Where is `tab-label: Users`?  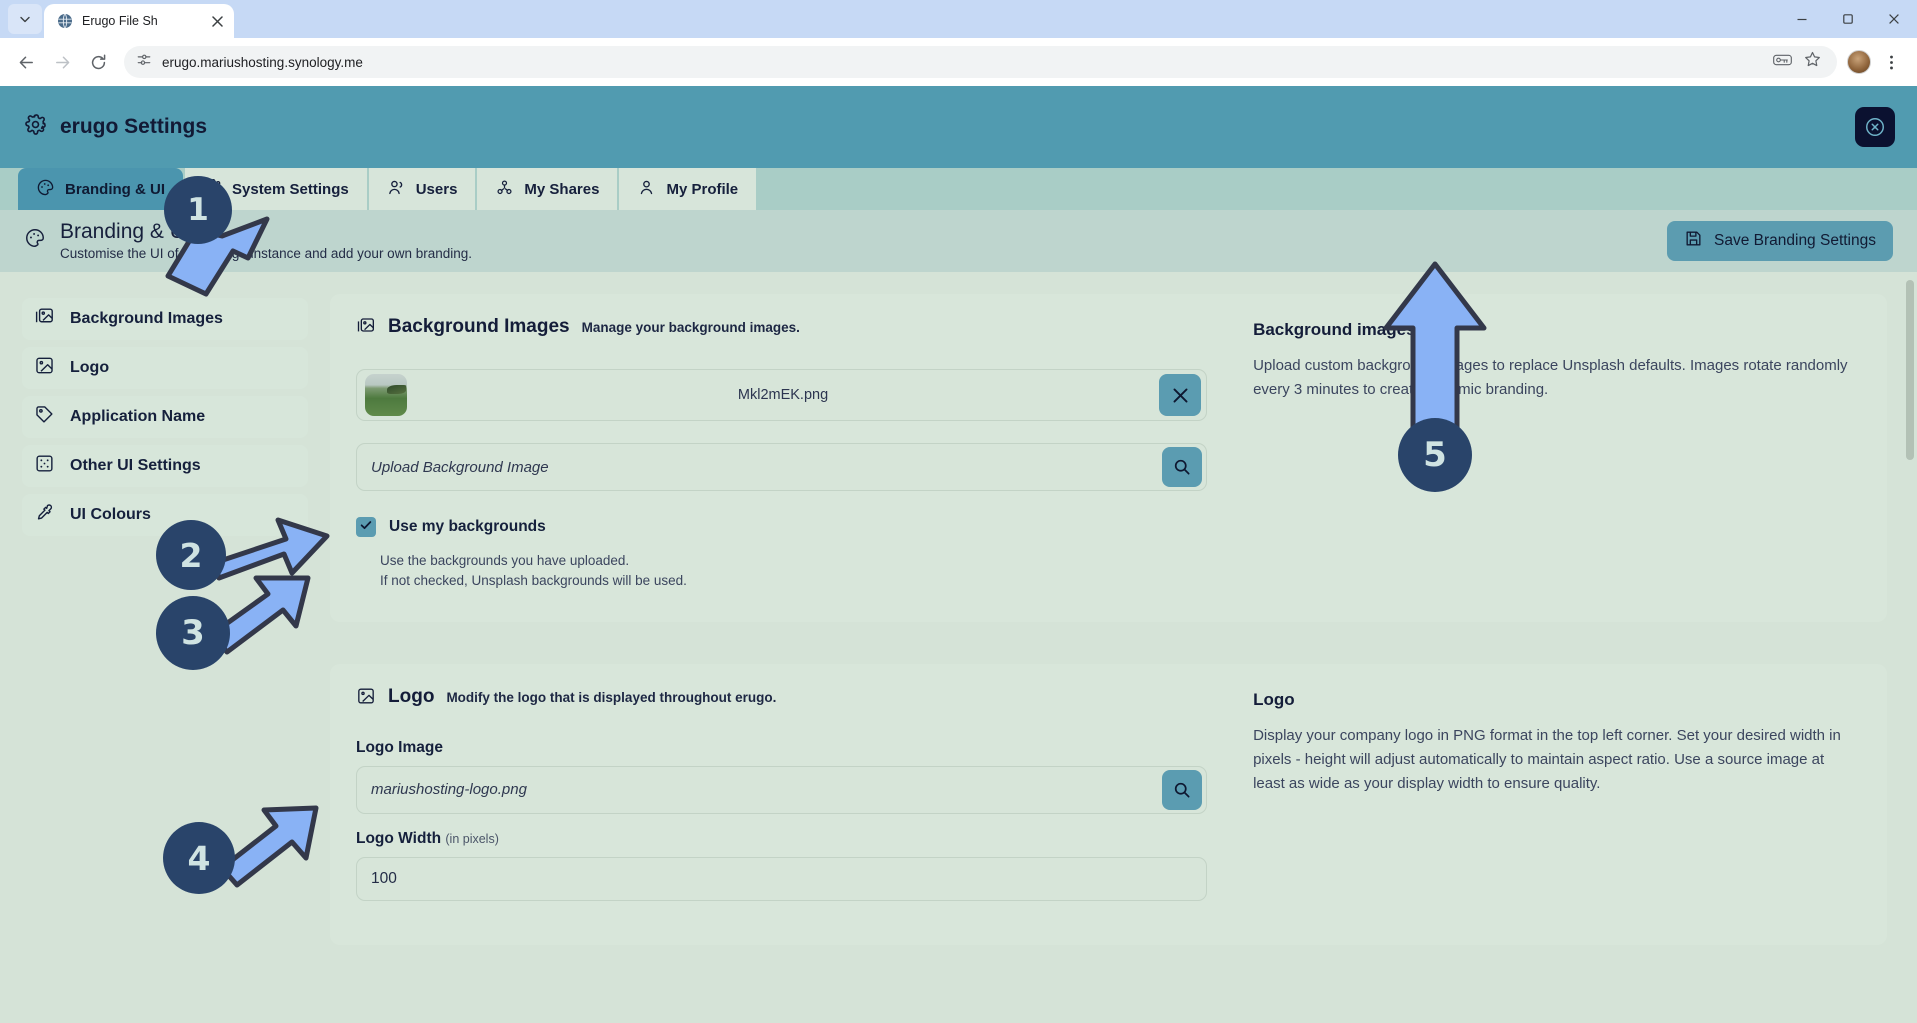
tab-label: Users is located at coordinates (436, 189).